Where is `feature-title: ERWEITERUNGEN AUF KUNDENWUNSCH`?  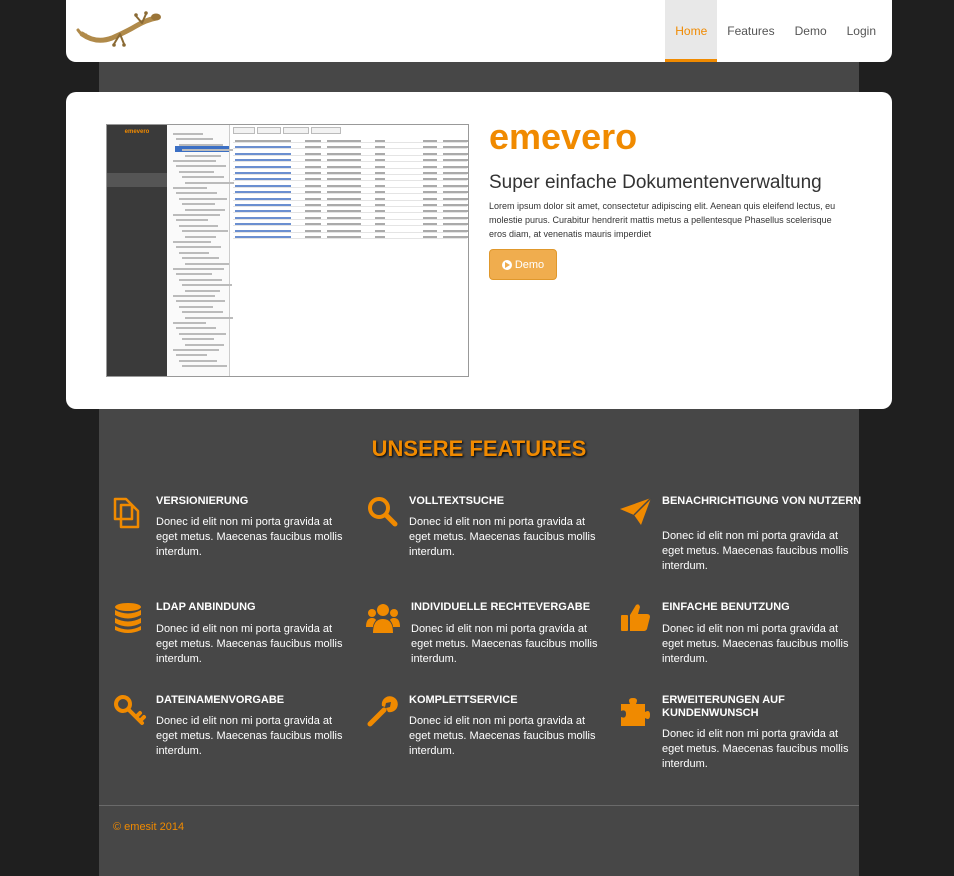 feature-title: ERWEITERUNGEN AUF KUNDENWUNSCH is located at coordinates (723, 706).